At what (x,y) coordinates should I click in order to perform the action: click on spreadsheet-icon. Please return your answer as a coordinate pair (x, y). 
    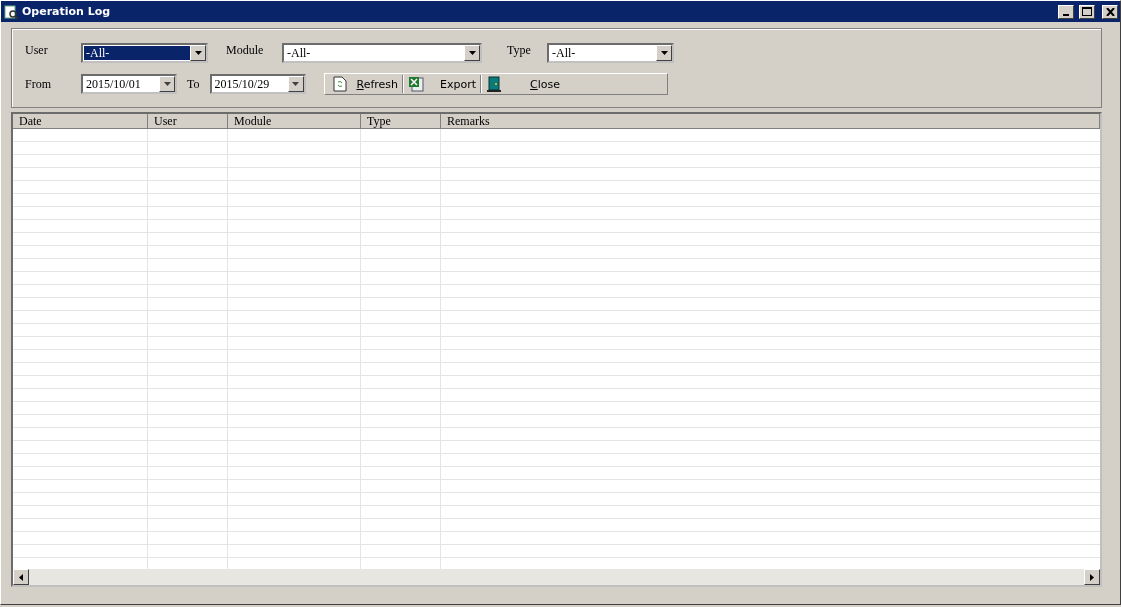
    Looking at the image, I should click on (416, 84).